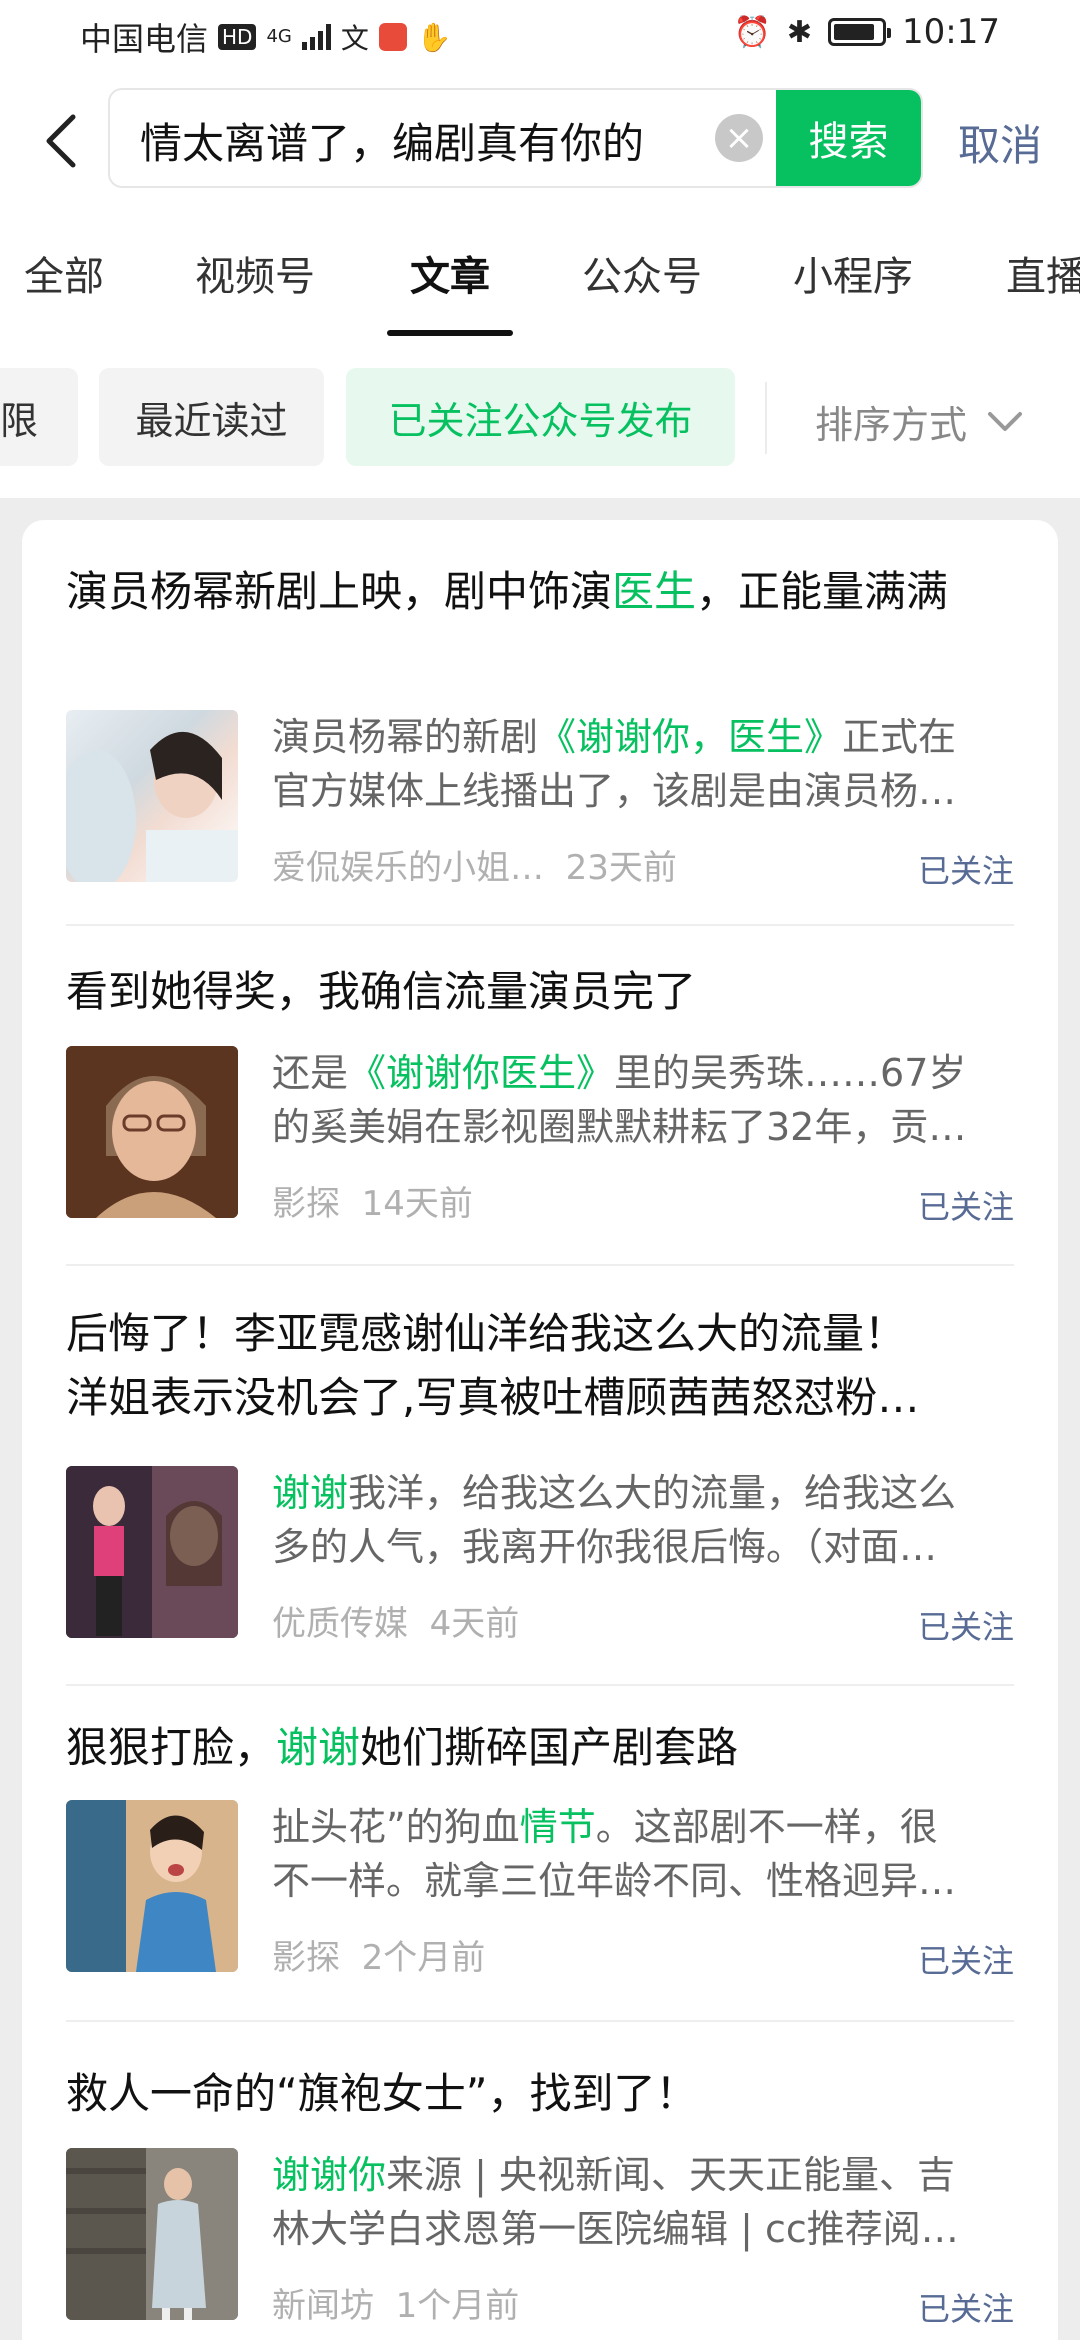  What do you see at coordinates (255, 273) in the screenshot?
I see `tab-channels: 视频号` at bounding box center [255, 273].